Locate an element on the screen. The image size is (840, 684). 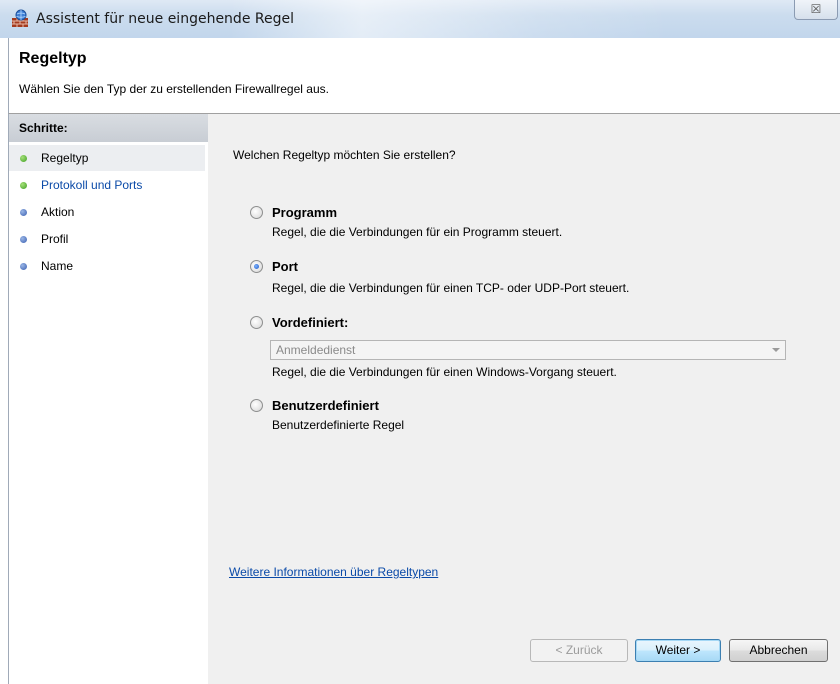
radio-programm is located at coordinates (256, 212).